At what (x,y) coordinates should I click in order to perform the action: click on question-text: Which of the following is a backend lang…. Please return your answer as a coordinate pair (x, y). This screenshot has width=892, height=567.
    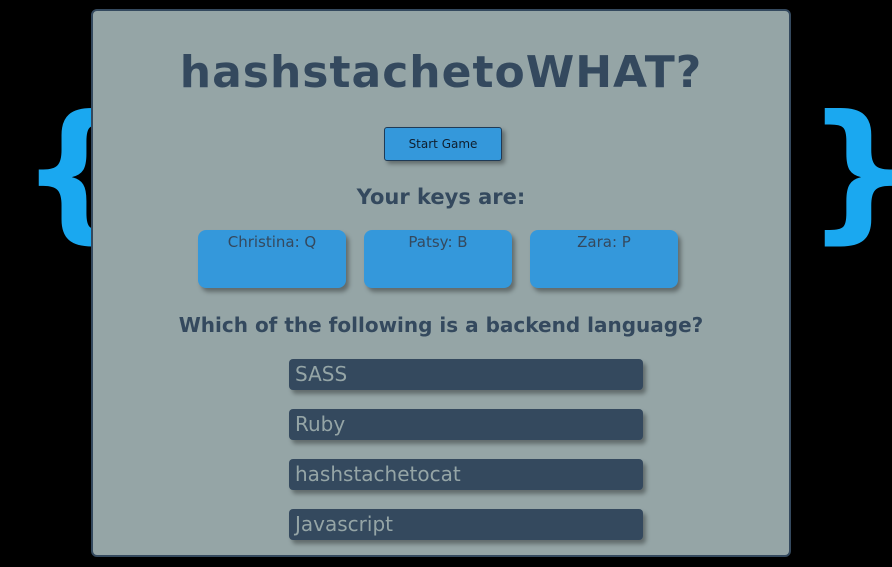
    Looking at the image, I should click on (441, 325).